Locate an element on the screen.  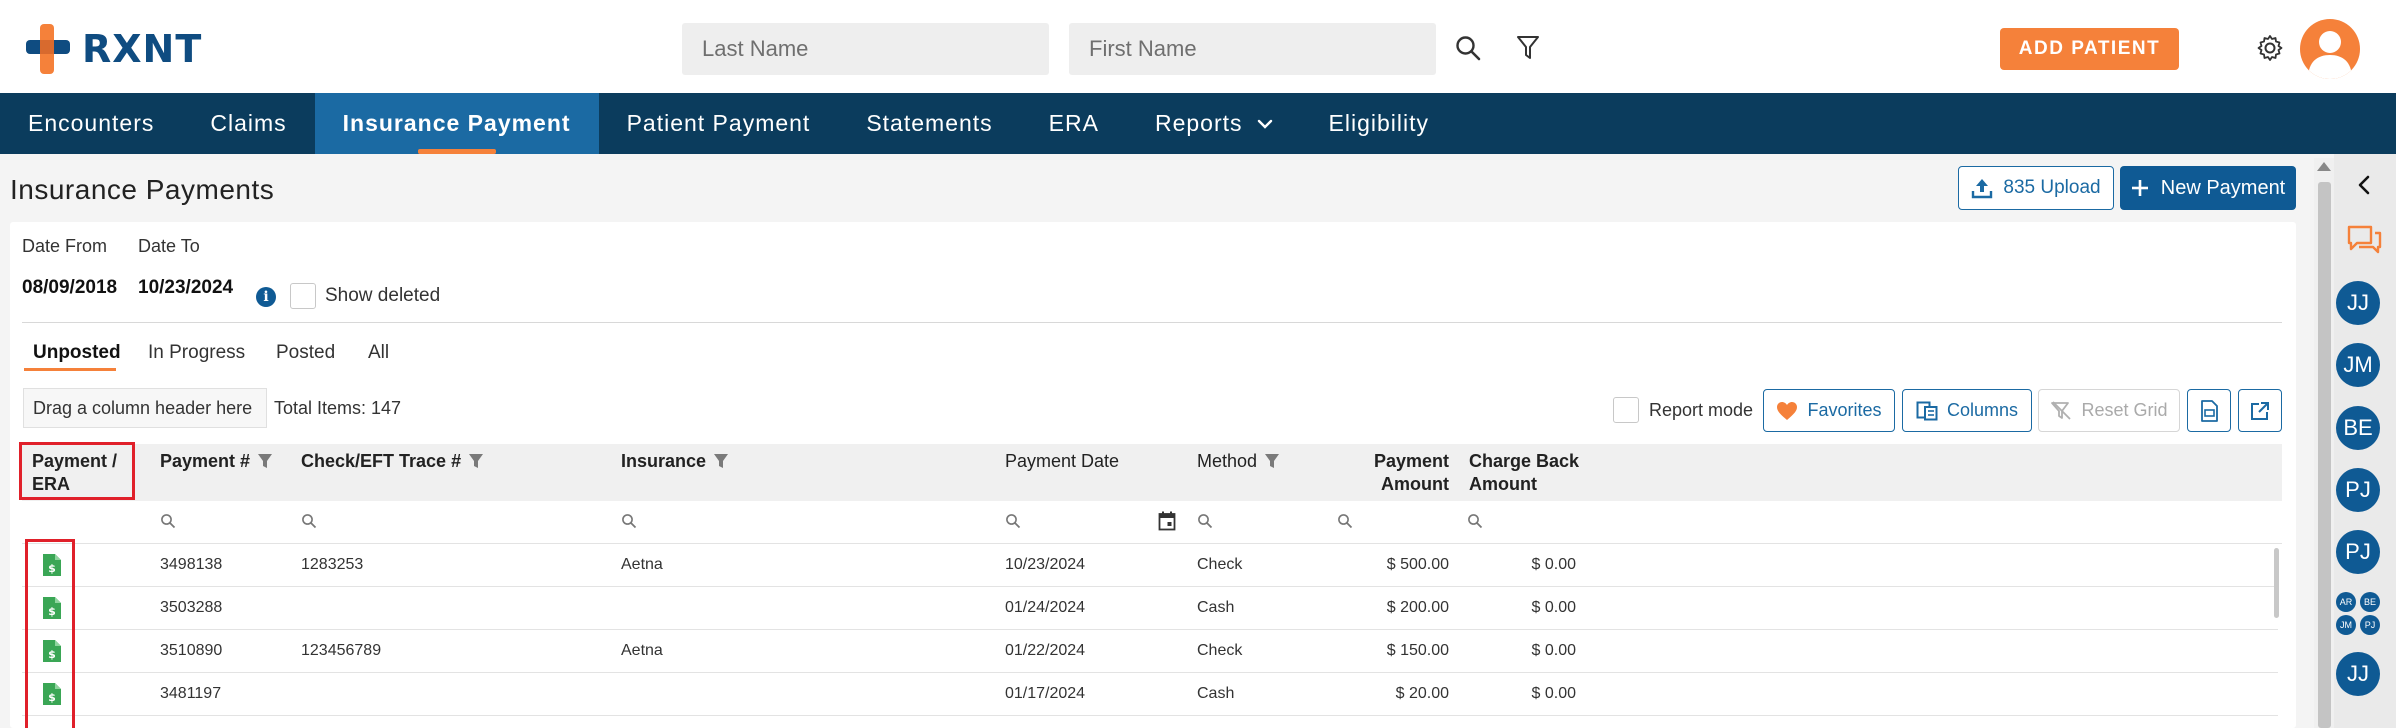
show-deleted-label: Show deleted is located at coordinates (383, 295).